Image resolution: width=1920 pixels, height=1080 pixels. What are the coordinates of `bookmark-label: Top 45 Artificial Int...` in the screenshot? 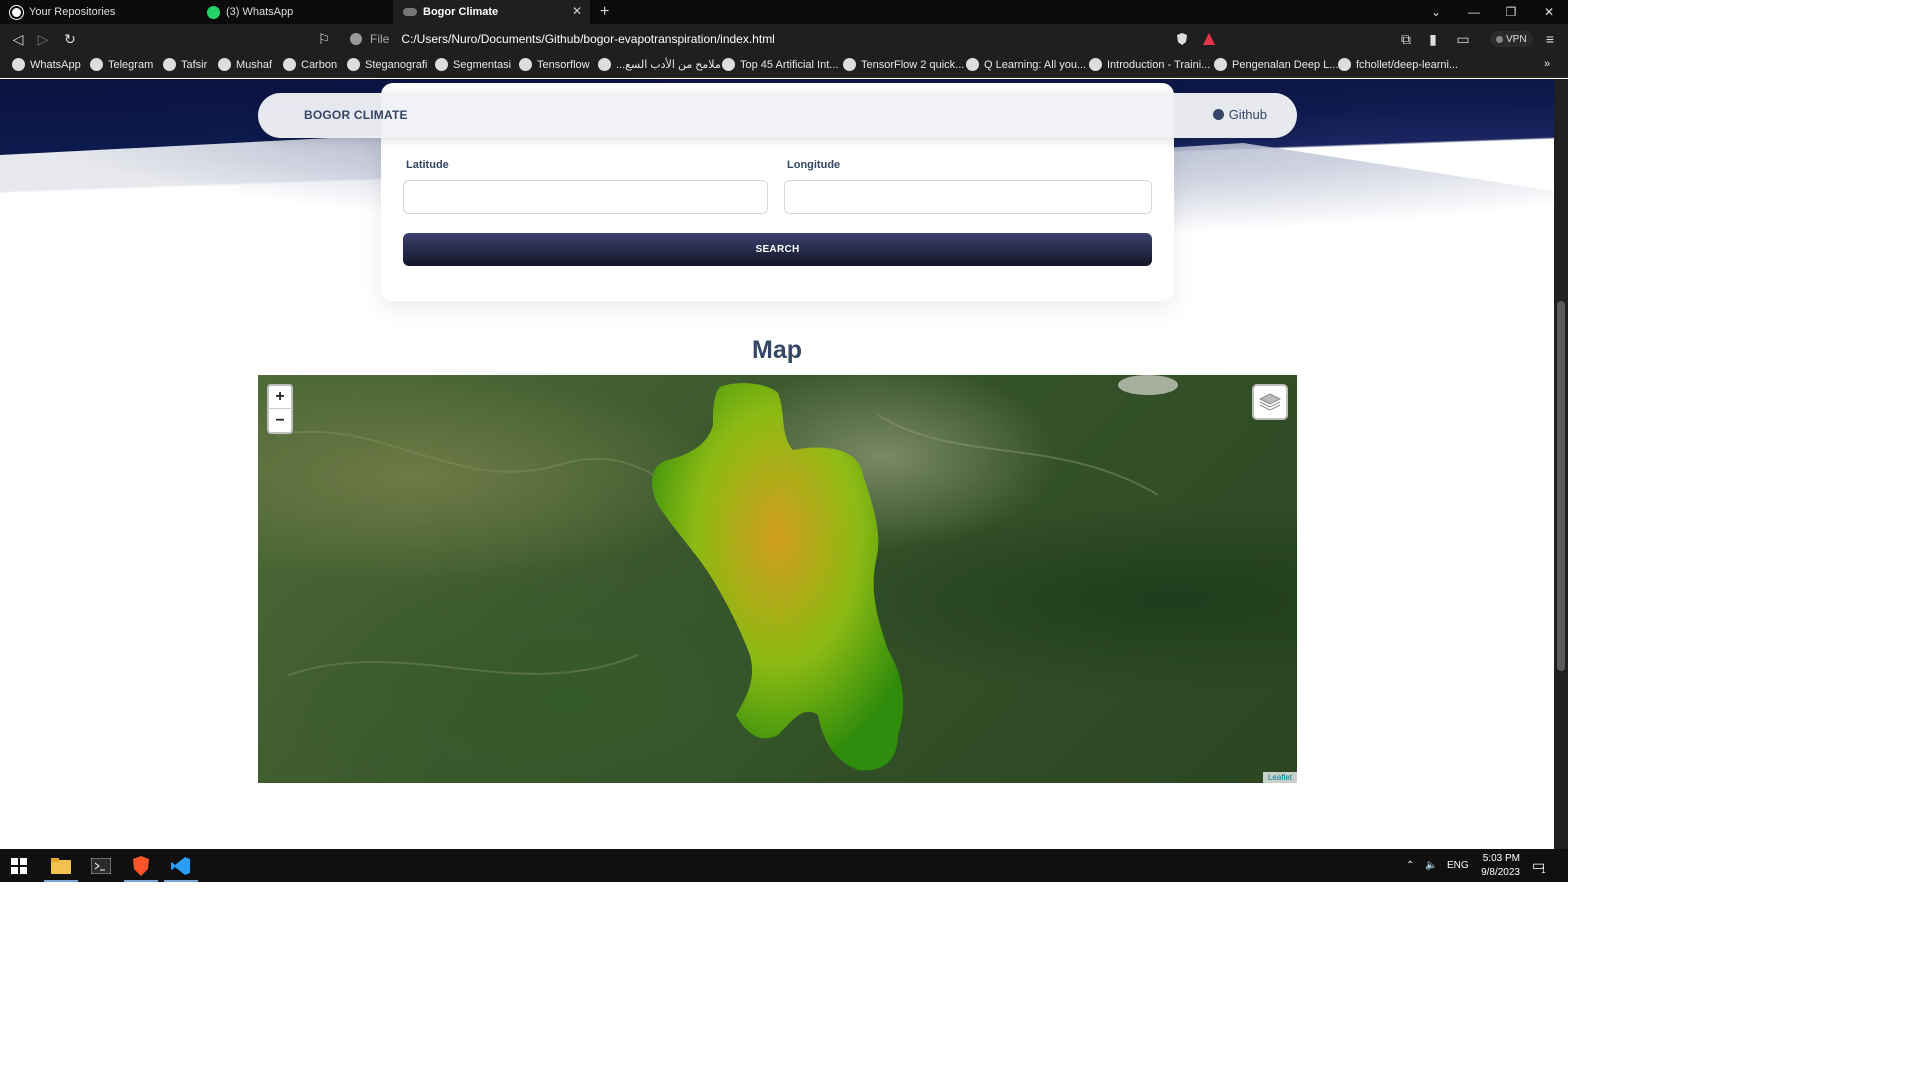 It's located at (789, 64).